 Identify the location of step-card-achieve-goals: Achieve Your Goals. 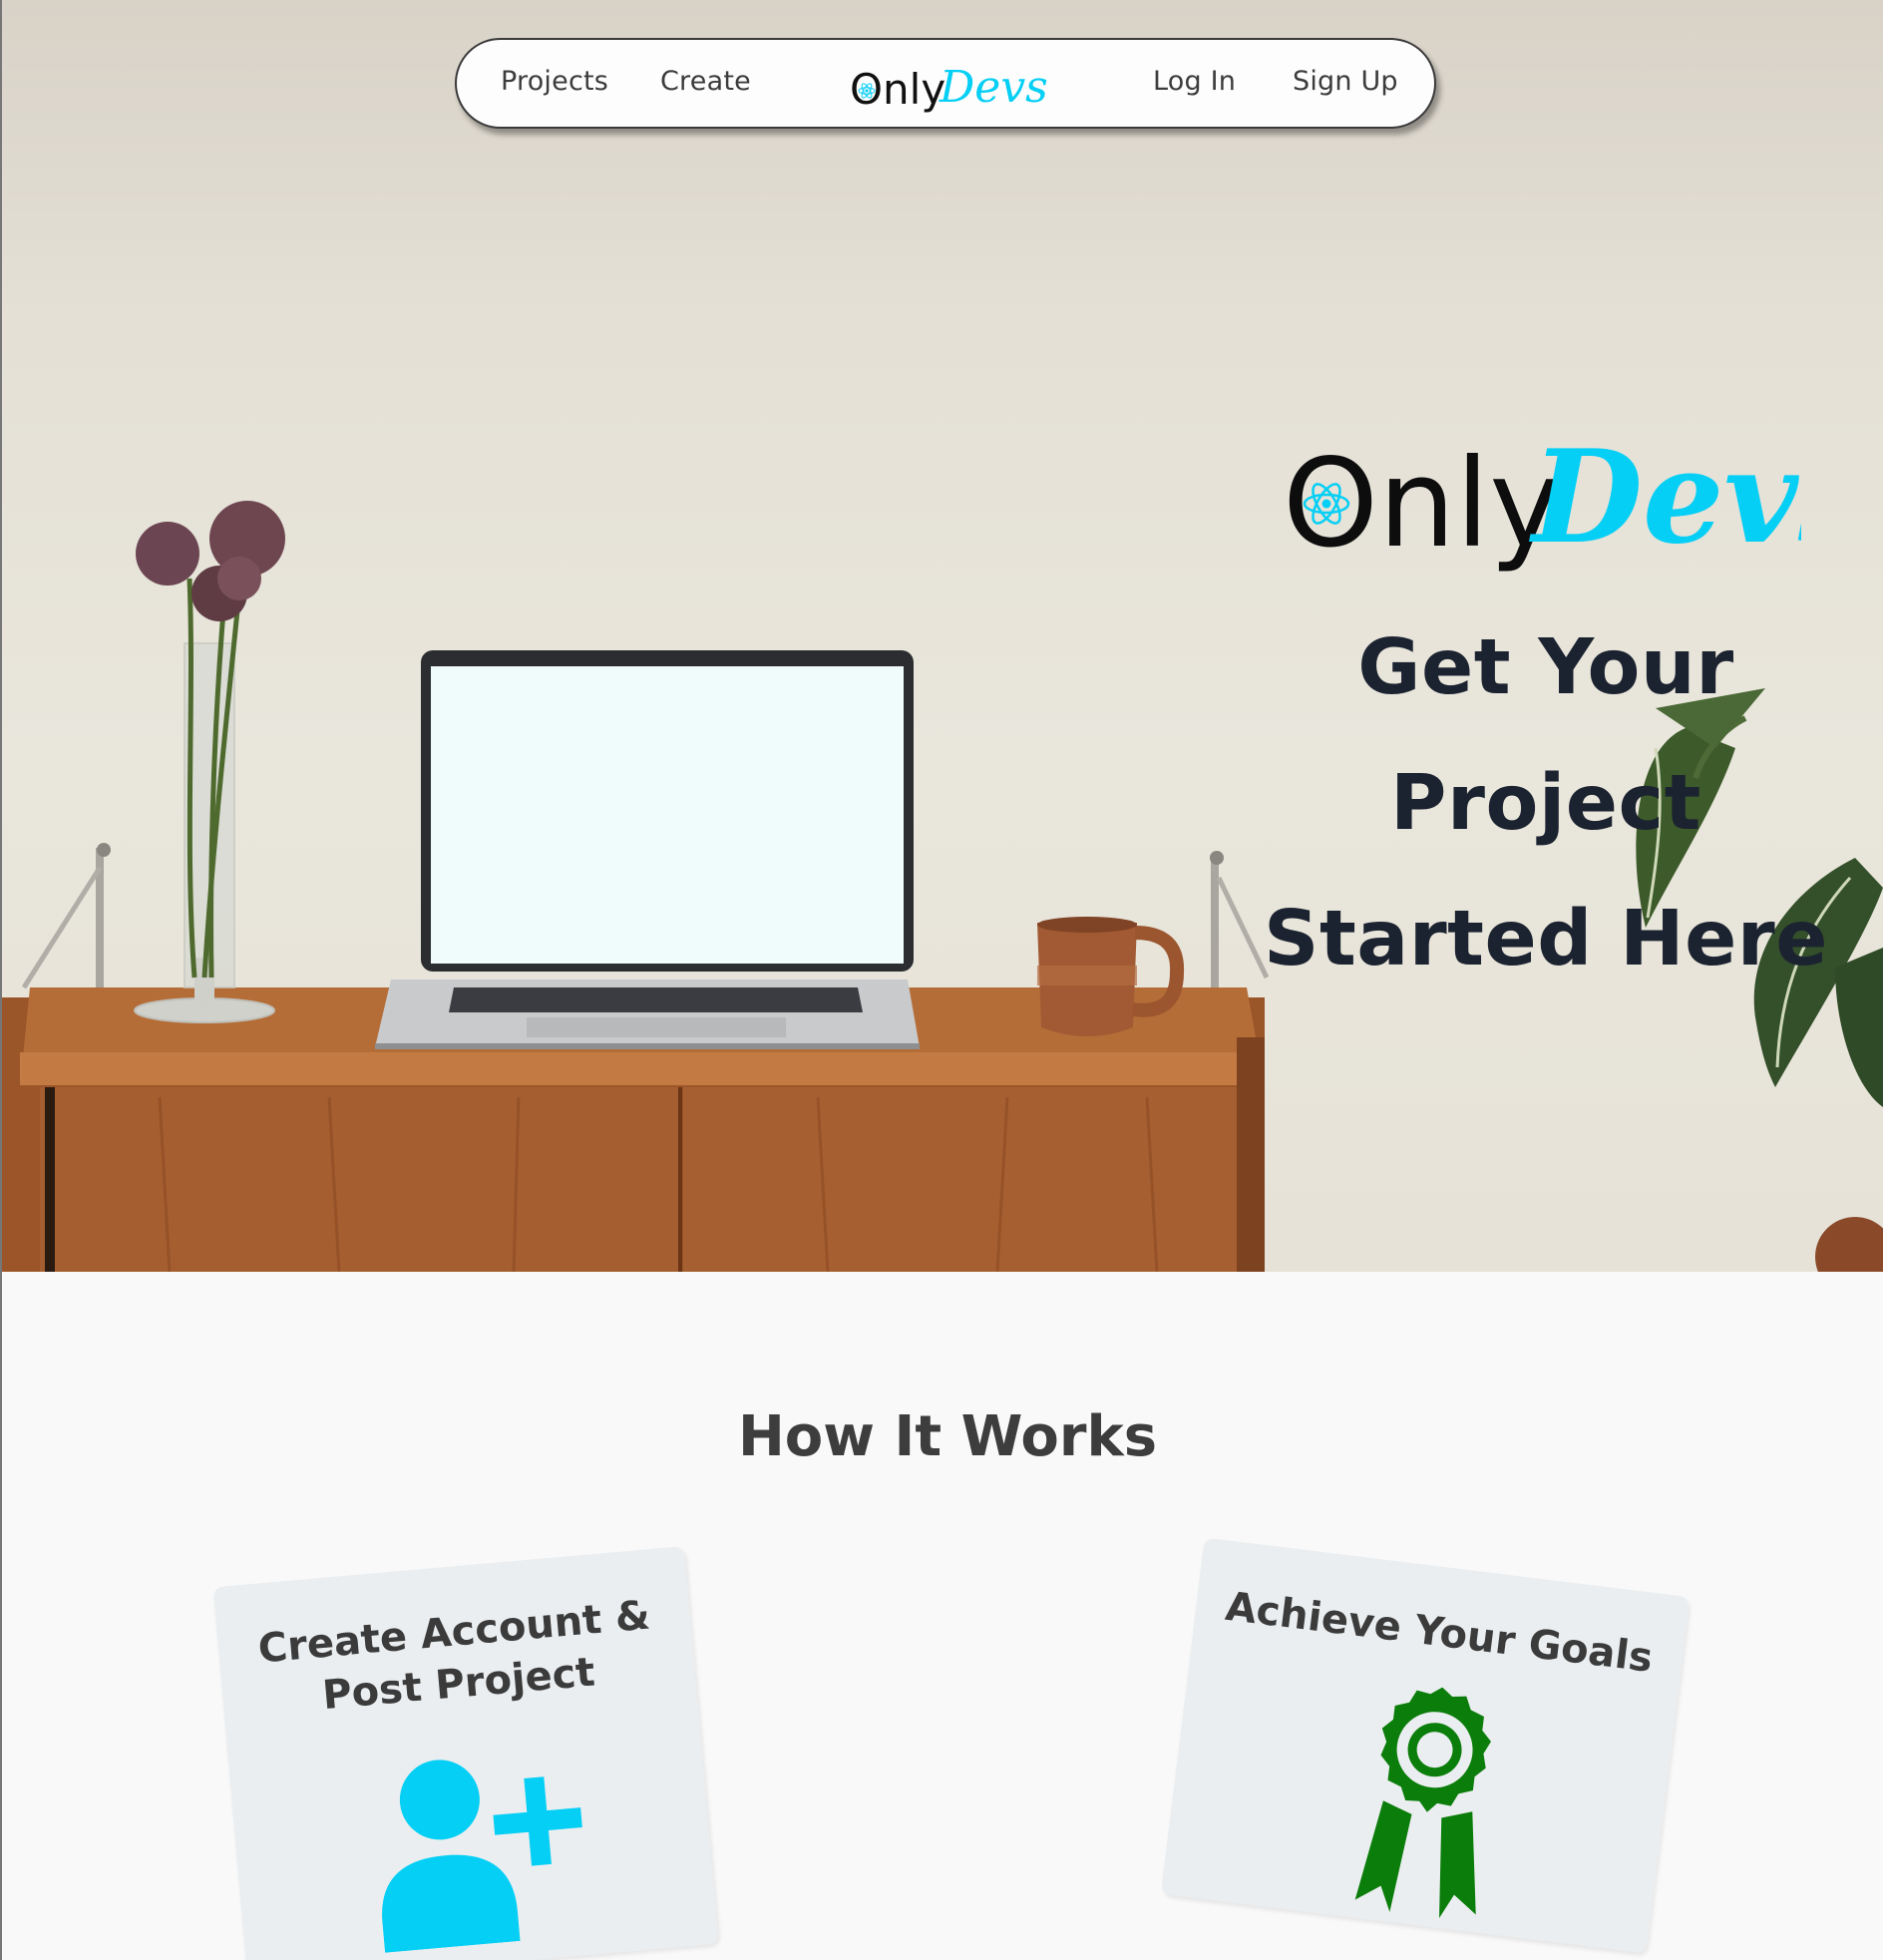
(1425, 1746).